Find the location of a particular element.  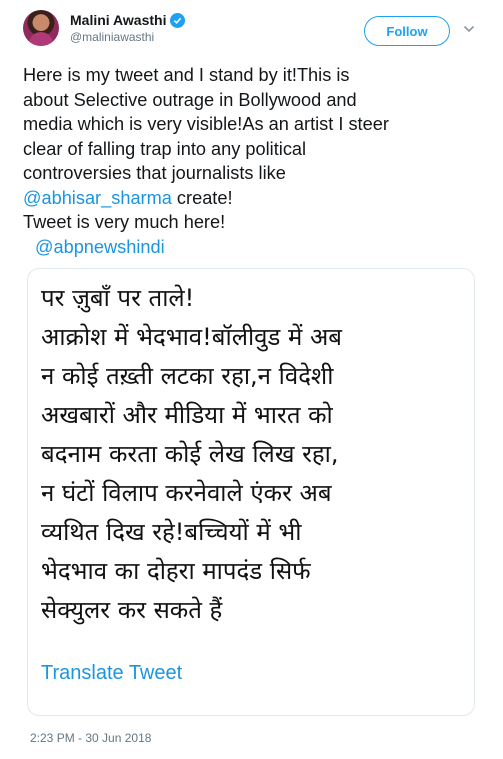

tweet-line: Tweet is very much here! is located at coordinates (124, 222).